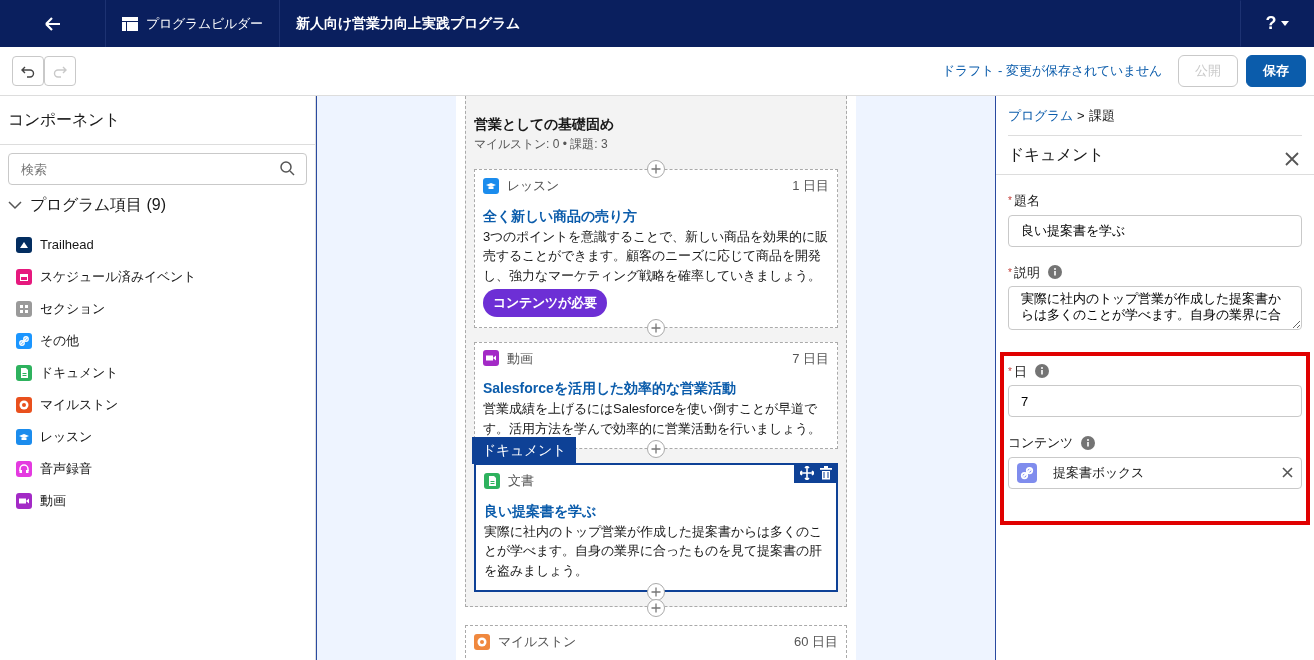  I want to click on panel-title: ドキュメント, so click(1056, 155).